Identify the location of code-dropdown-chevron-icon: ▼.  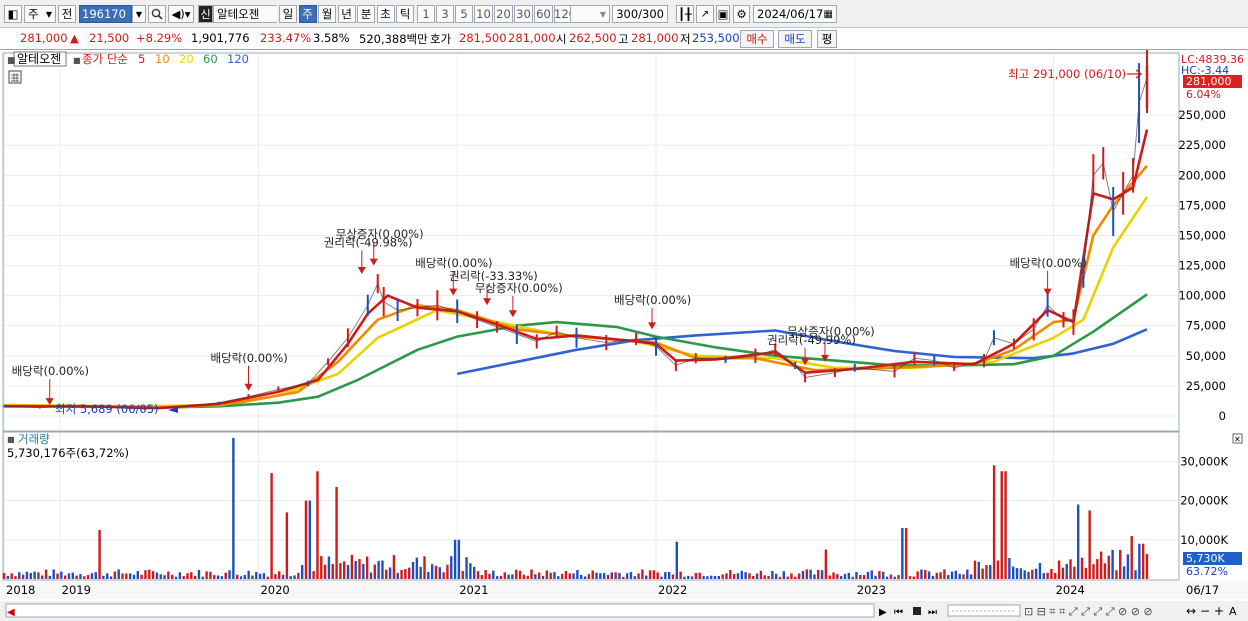
(139, 14).